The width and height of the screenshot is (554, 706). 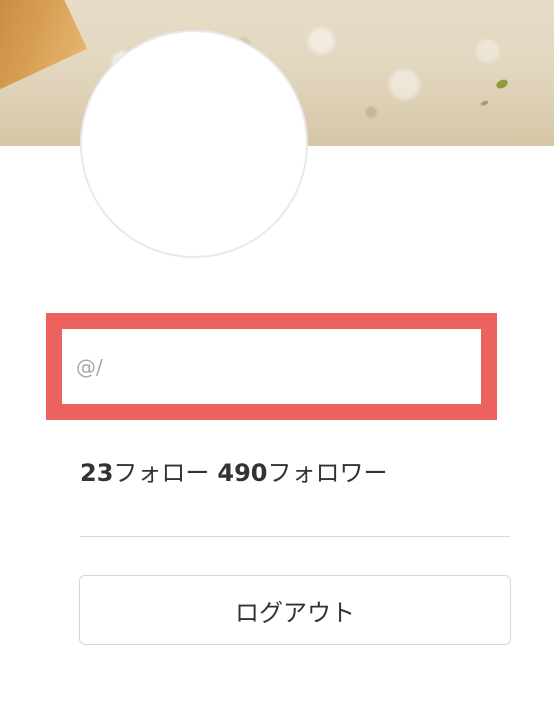 What do you see at coordinates (272, 367) in the screenshot?
I see `handle-input` at bounding box center [272, 367].